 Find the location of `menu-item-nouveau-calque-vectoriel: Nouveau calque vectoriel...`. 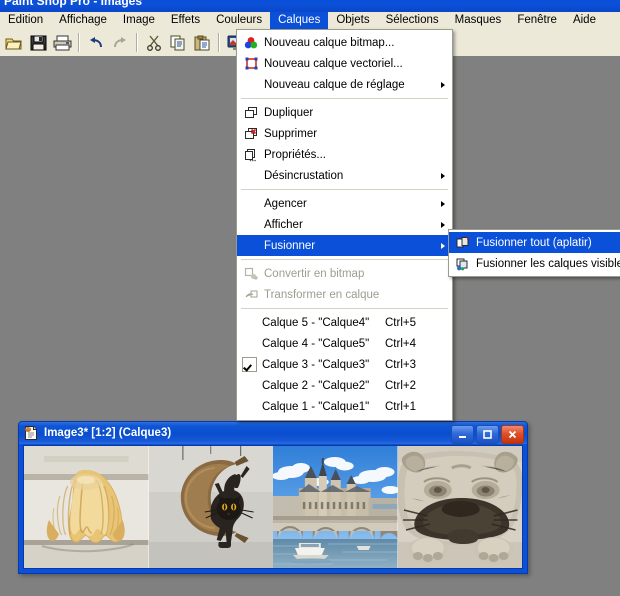

menu-item-nouveau-calque-vectoriel: Nouveau calque vectoriel... is located at coordinates (344, 63).